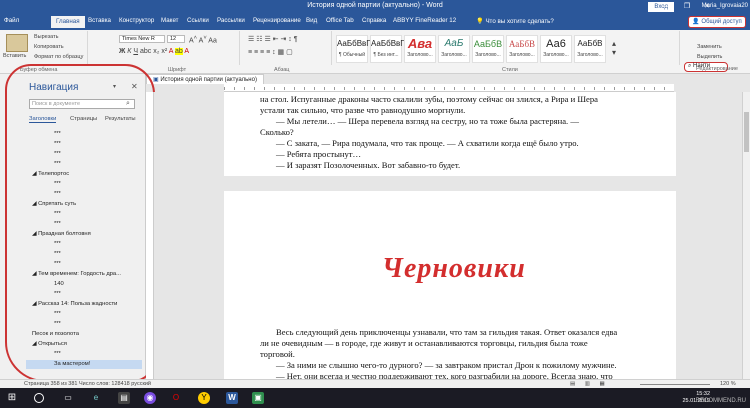 The width and height of the screenshot is (750, 408). What do you see at coordinates (311, 20) in the screenshot?
I see `tab-view: Вид` at bounding box center [311, 20].